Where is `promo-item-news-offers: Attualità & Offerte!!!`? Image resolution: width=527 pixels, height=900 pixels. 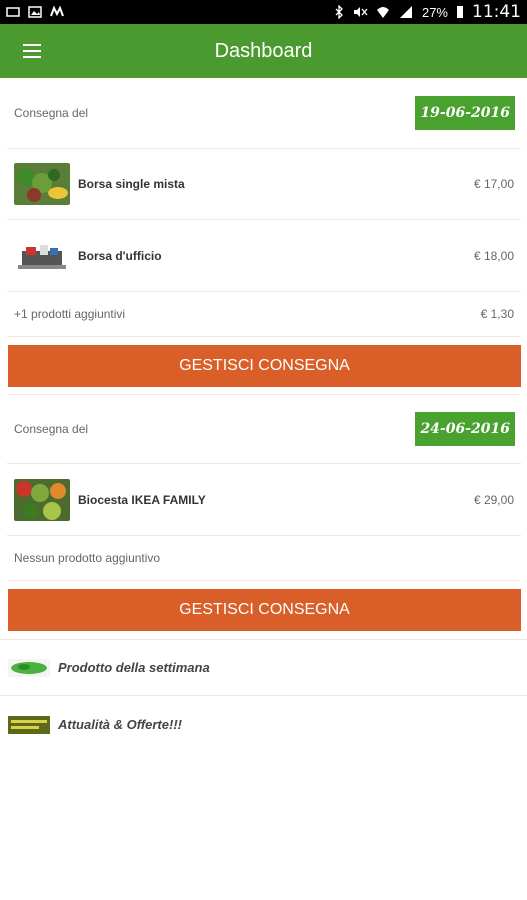
promo-item-news-offers: Attualità & Offerte!!! is located at coordinates (263, 724).